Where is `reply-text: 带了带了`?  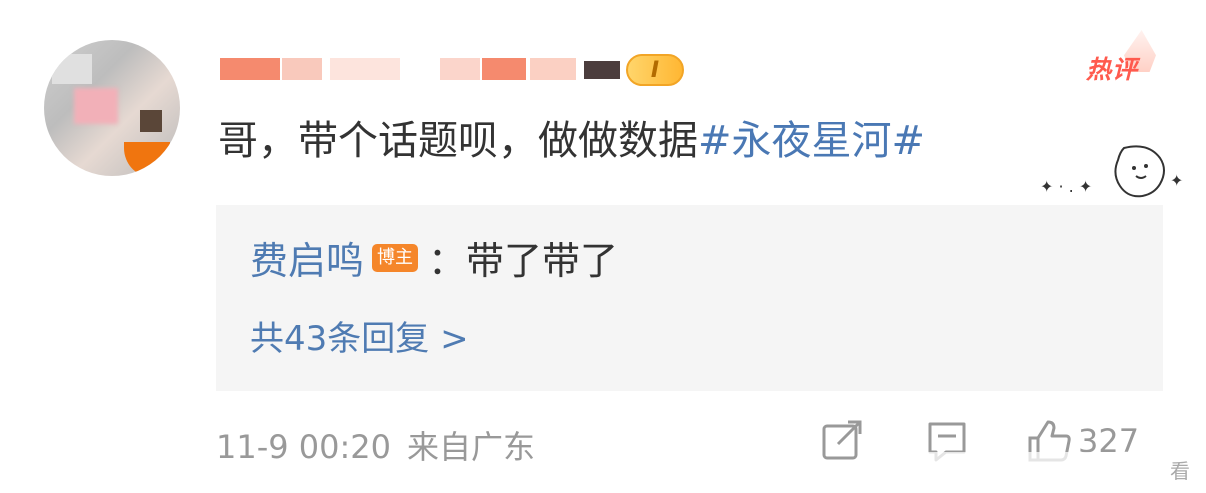 reply-text: 带了带了 is located at coordinates (542, 261).